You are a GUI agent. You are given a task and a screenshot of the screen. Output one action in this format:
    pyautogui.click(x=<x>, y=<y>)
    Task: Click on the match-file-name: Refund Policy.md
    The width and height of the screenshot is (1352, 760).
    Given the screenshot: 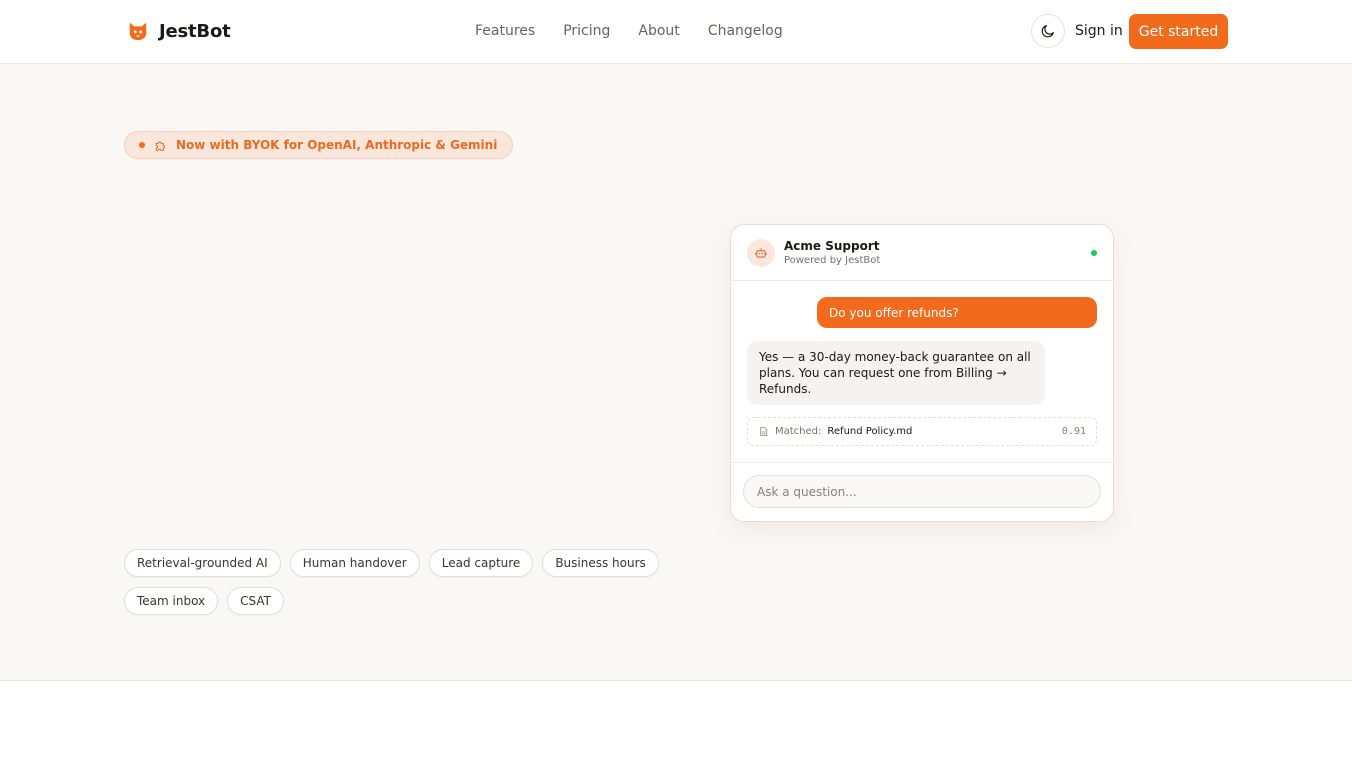 What is the action you would take?
    pyautogui.click(x=870, y=431)
    